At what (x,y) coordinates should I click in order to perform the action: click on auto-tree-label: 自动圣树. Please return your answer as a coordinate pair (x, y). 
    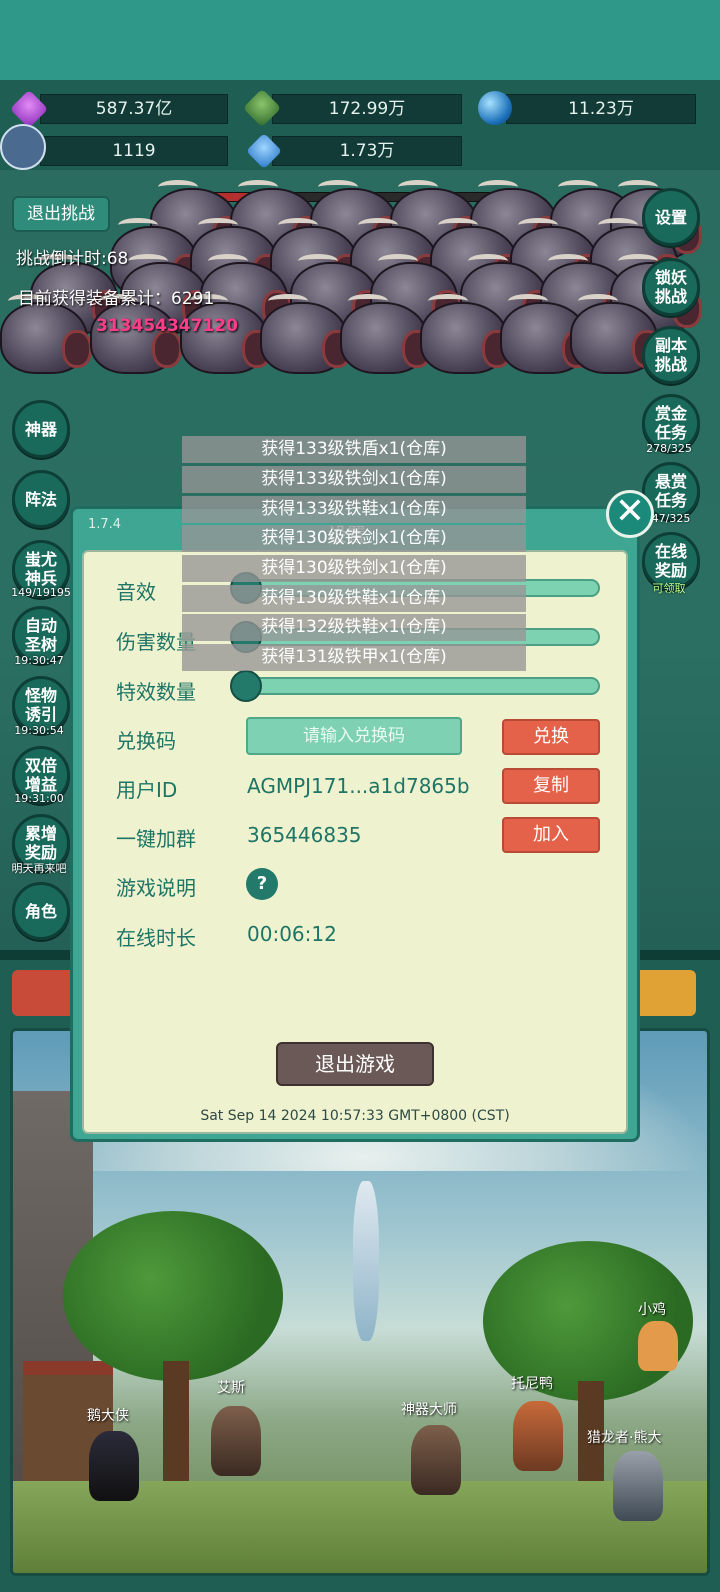
    Looking at the image, I should click on (40, 635).